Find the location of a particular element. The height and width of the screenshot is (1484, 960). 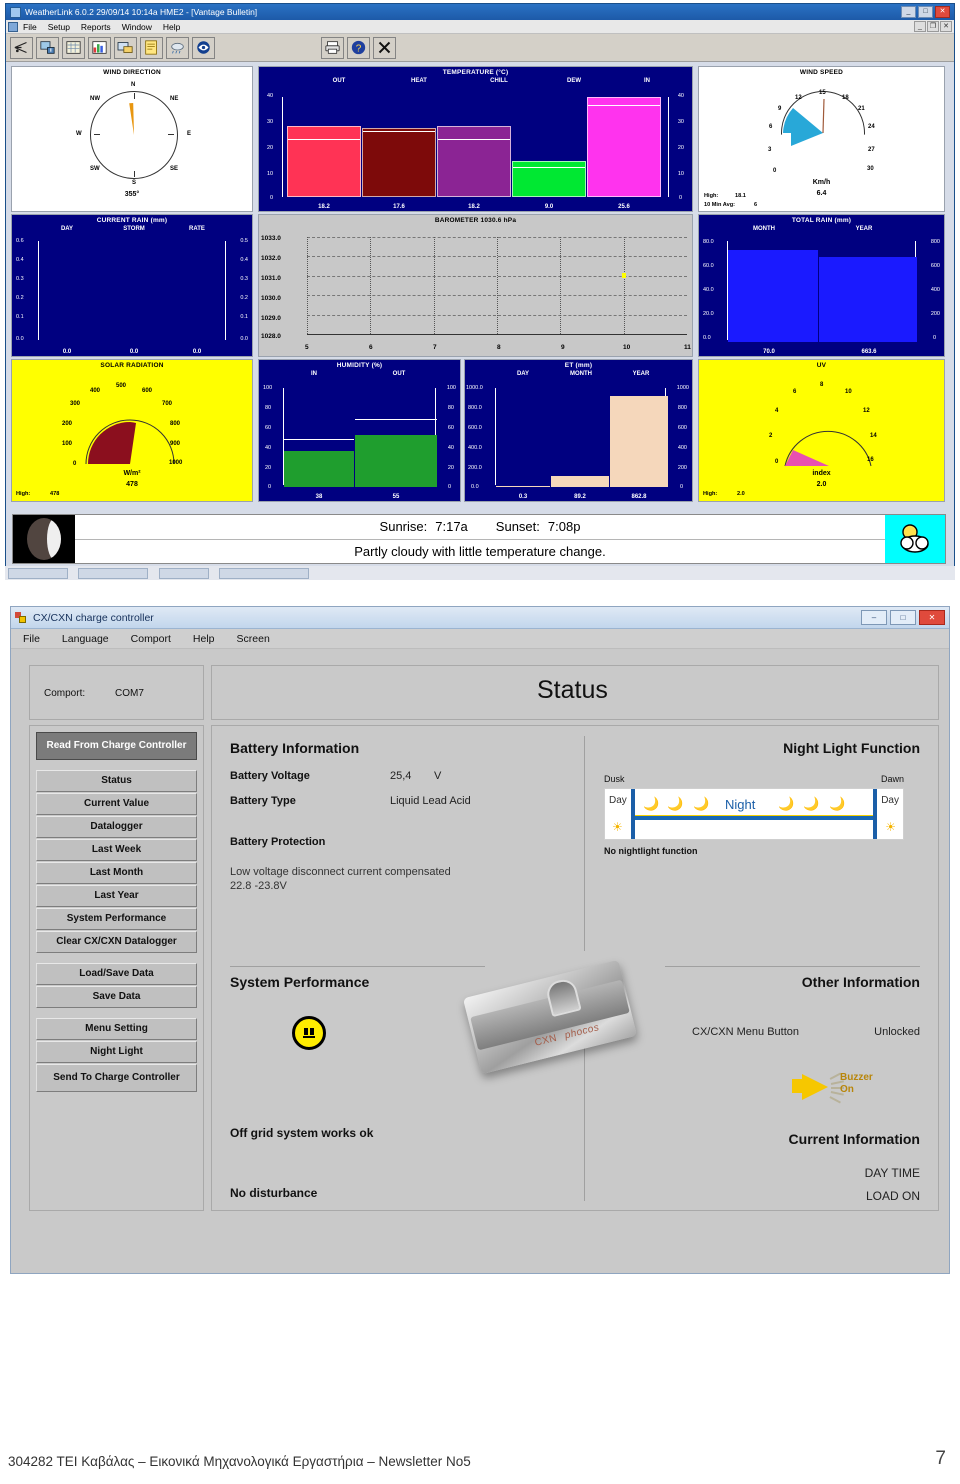

weather-icon is located at coordinates (177, 47).